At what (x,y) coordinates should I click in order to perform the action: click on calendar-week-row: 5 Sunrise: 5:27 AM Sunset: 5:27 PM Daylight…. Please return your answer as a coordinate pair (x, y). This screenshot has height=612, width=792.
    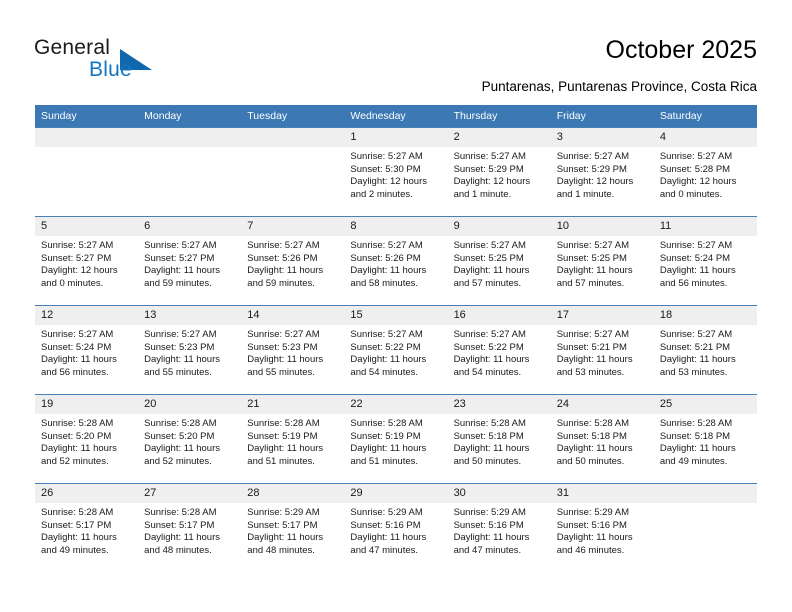
    Looking at the image, I should click on (396, 261).